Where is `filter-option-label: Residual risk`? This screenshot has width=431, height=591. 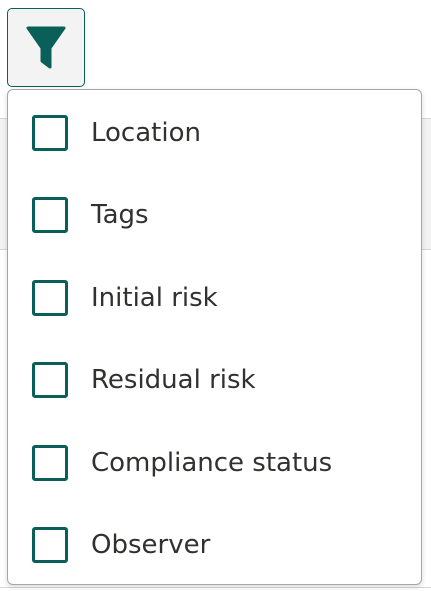
filter-option-label: Residual risk is located at coordinates (173, 380).